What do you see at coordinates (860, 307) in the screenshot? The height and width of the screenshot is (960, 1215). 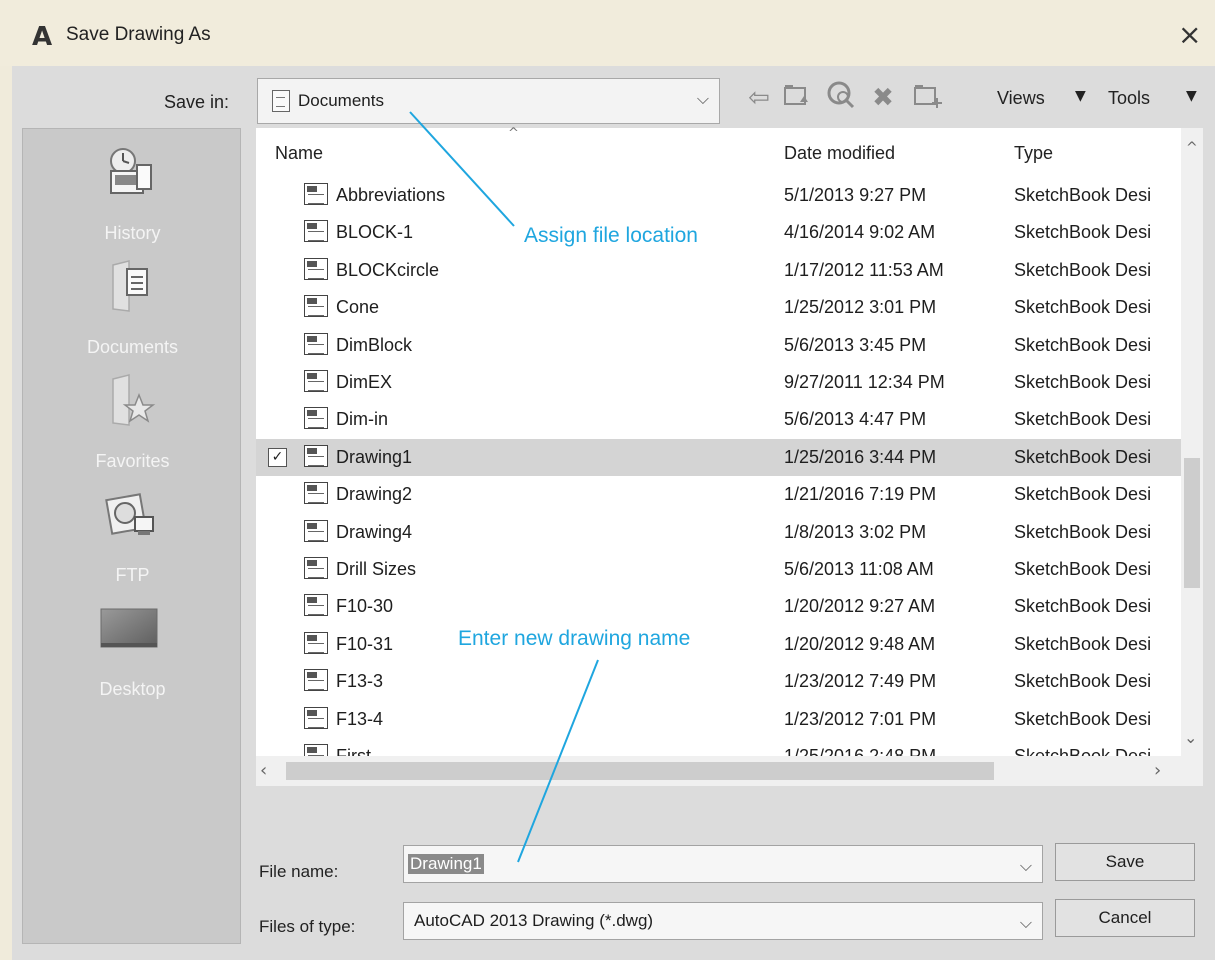 I see `date-modified-cell: 1/25/2012 3:01 PM` at bounding box center [860, 307].